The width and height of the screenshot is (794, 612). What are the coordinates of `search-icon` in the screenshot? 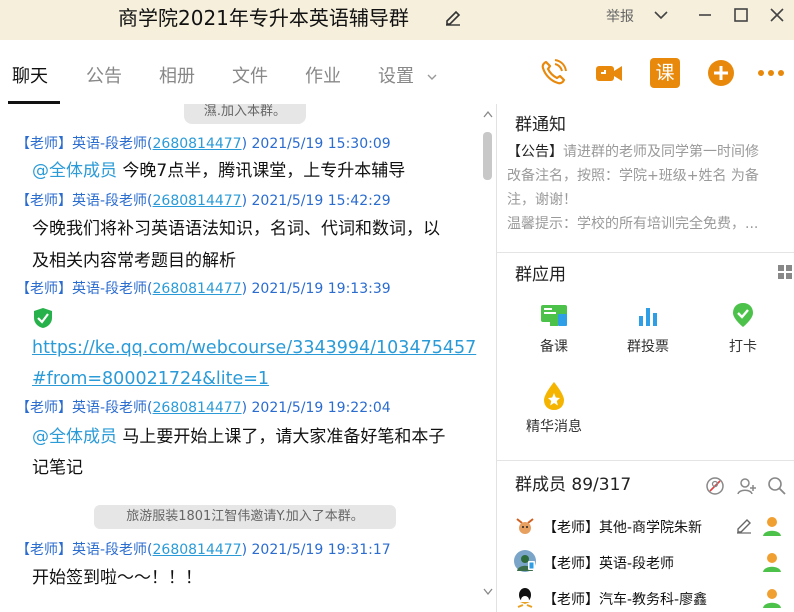 It's located at (777, 486).